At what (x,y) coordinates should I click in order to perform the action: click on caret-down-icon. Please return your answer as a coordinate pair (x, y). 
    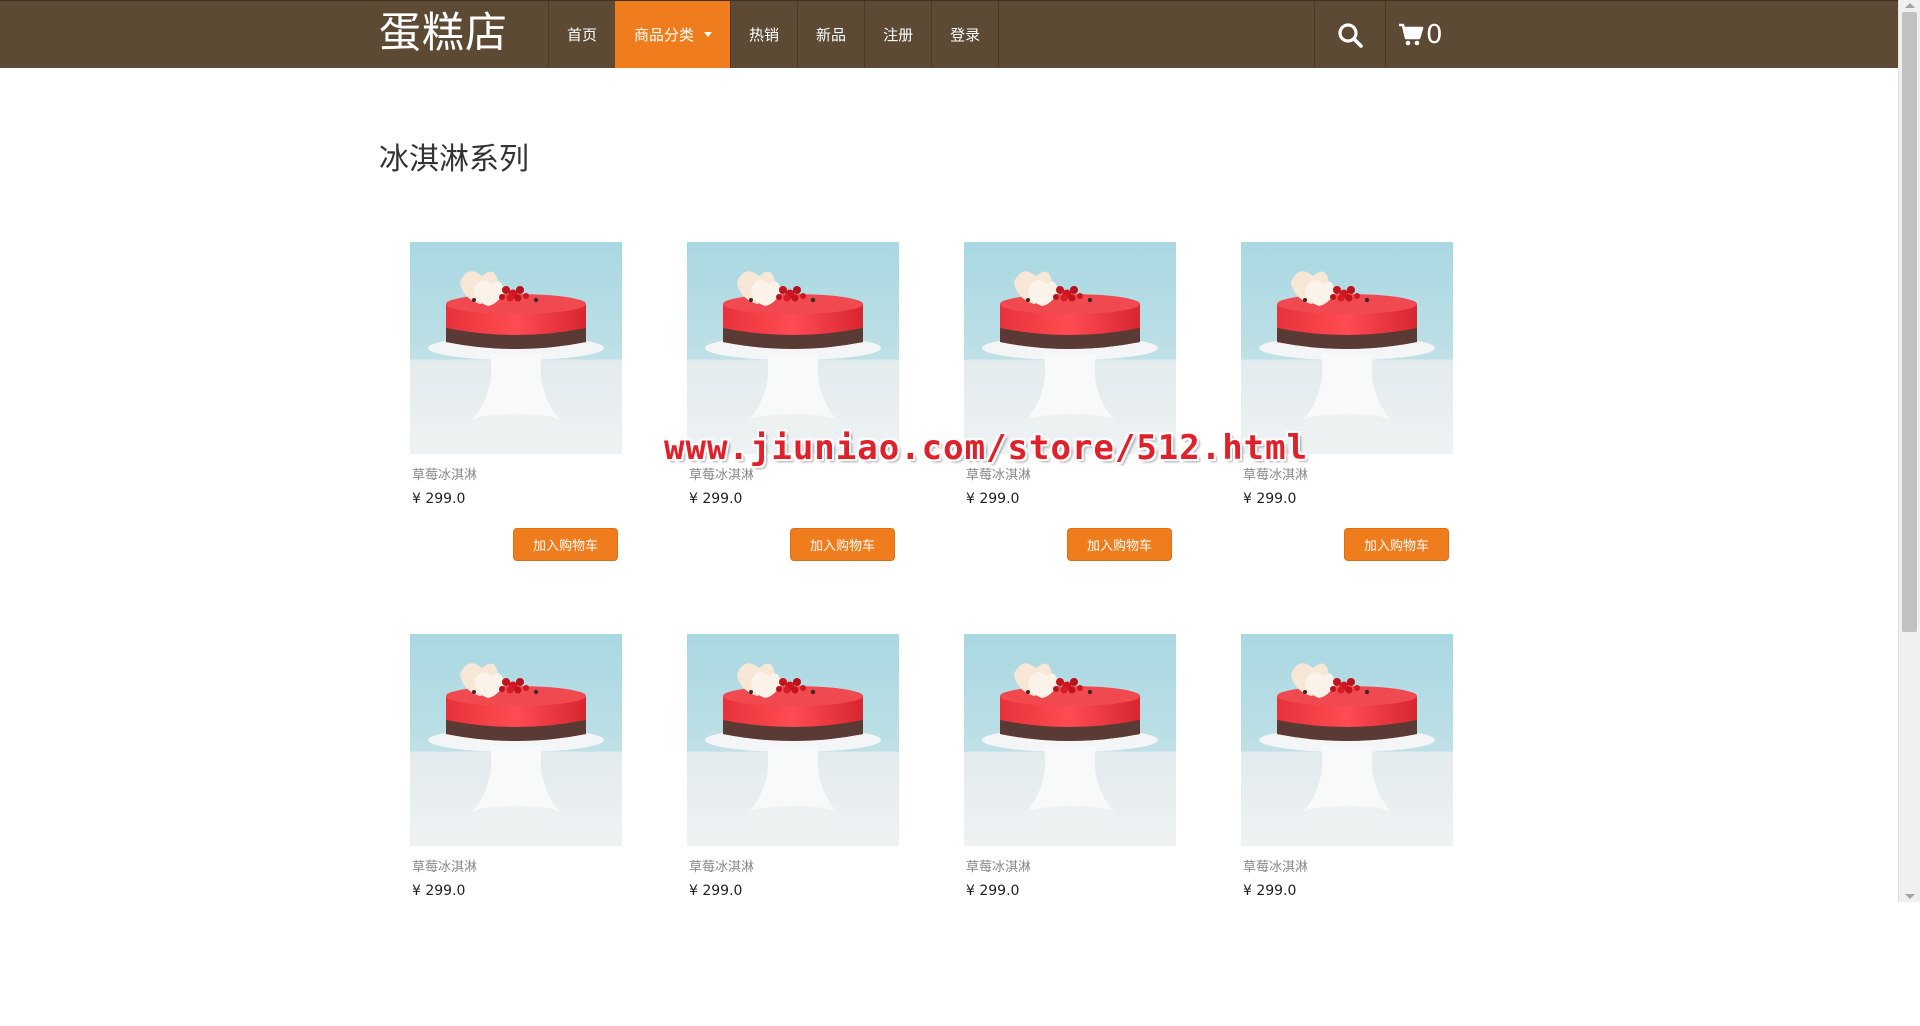
    Looking at the image, I should click on (708, 34).